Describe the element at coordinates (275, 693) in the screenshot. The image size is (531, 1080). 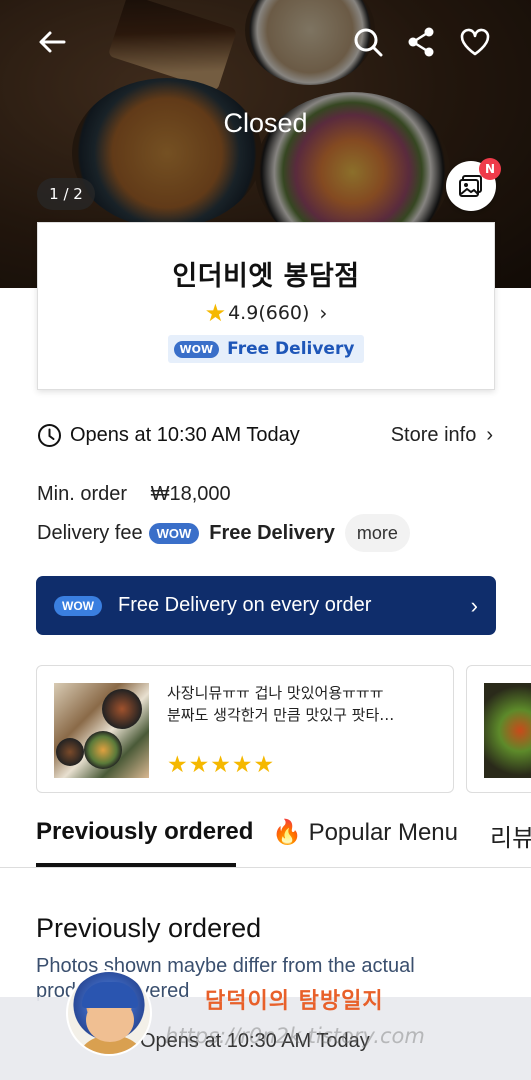
I see `review-line: 사장니뮤ㅠㅠ 겁나 맛있어용ㅠㅠㅠ` at that location.